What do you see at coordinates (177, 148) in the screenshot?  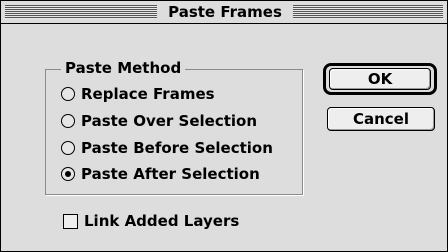 I see `radio-label: Paste Before Selection` at bounding box center [177, 148].